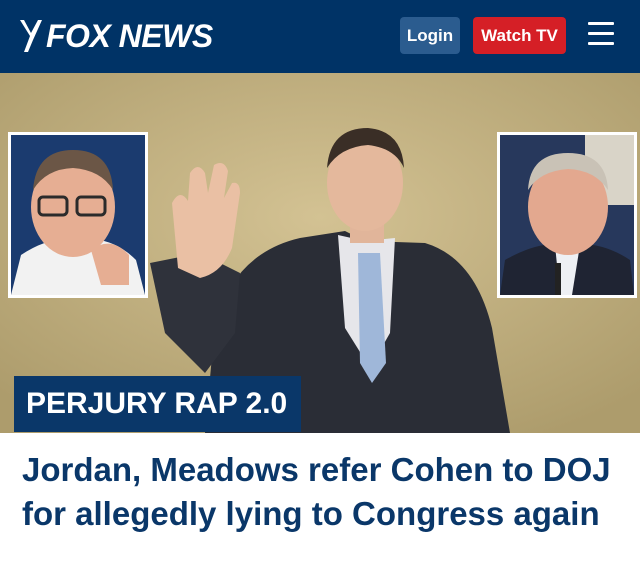  I want to click on hamburger-menu-icon, so click(602, 36).